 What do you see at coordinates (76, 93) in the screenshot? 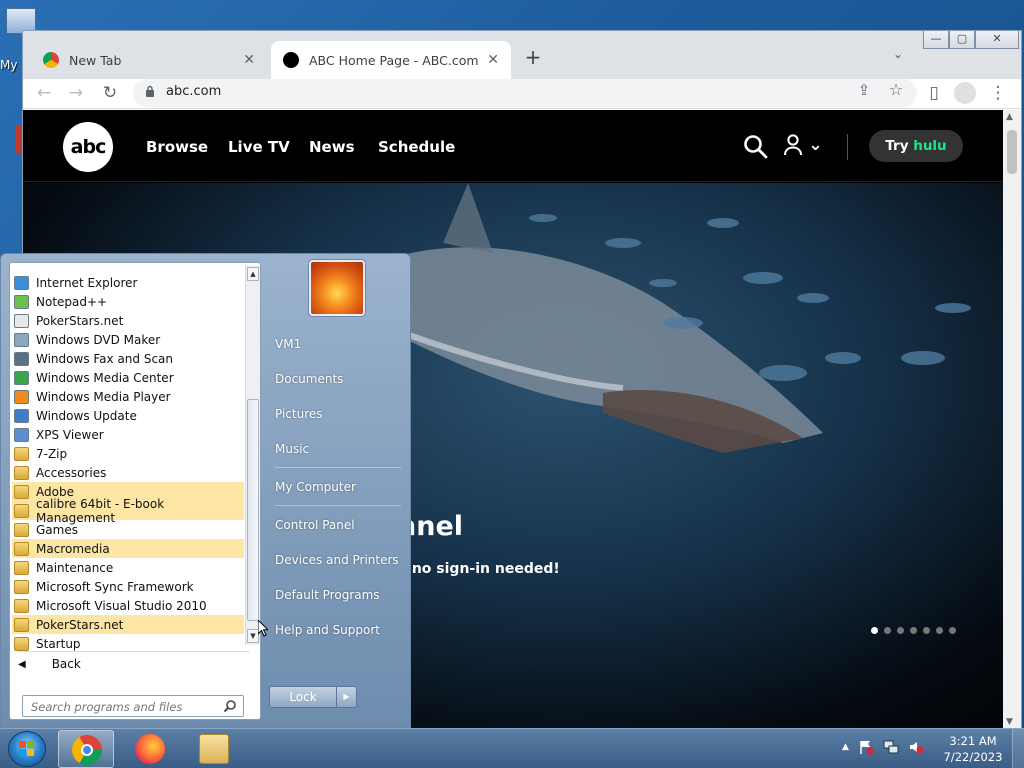
I see `forward-arrow-icon: →` at bounding box center [76, 93].